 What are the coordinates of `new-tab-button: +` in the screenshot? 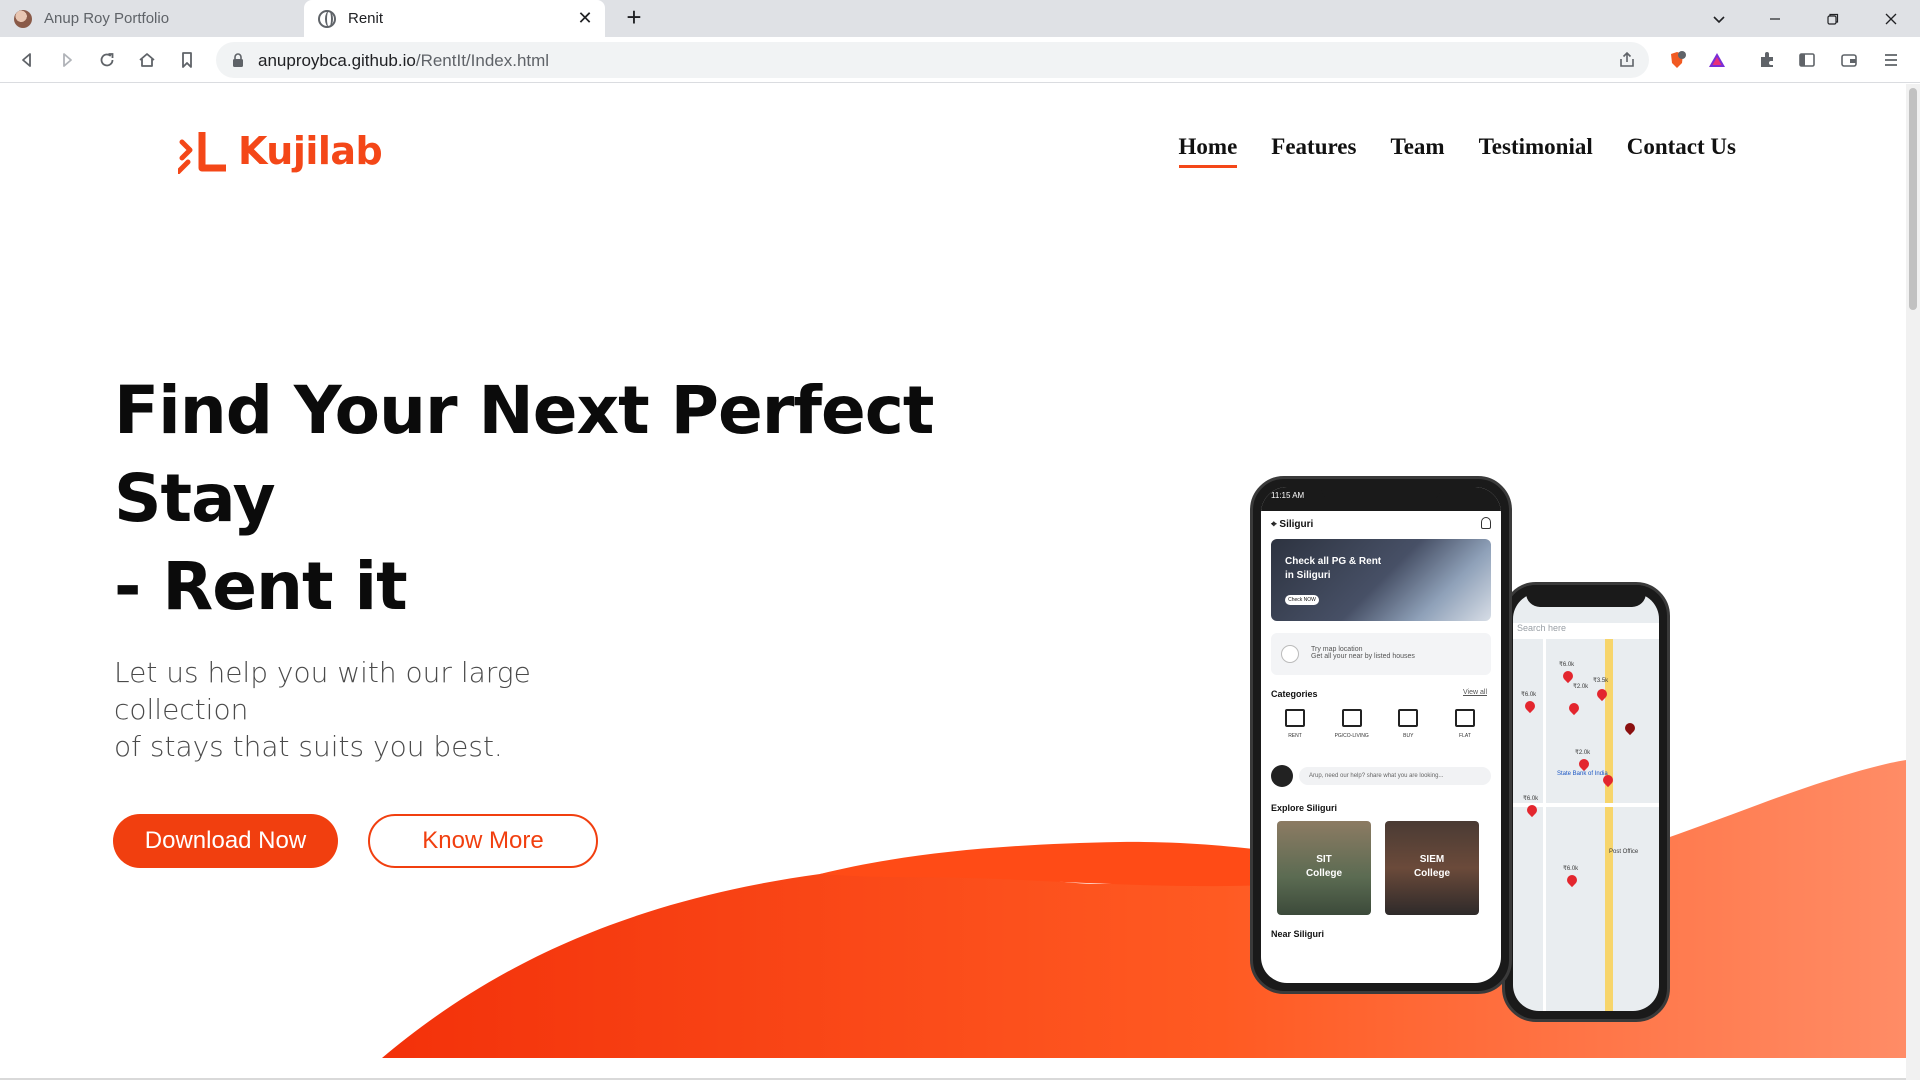 It's located at (634, 18).